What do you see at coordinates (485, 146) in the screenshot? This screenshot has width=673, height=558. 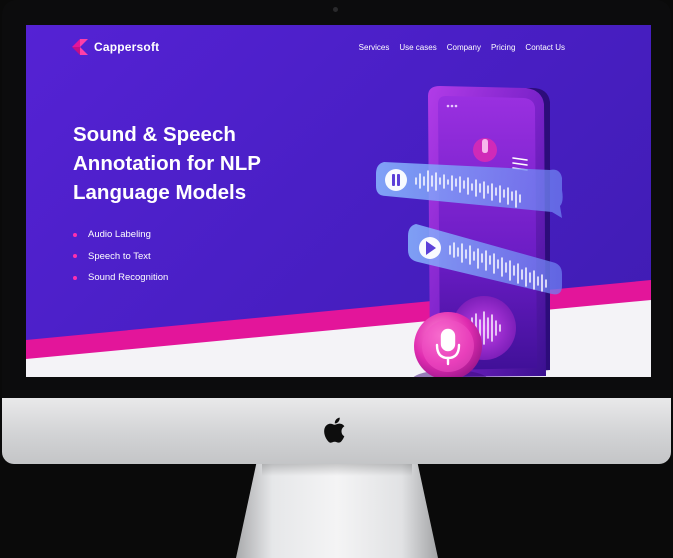 I see `microphone-icon` at bounding box center [485, 146].